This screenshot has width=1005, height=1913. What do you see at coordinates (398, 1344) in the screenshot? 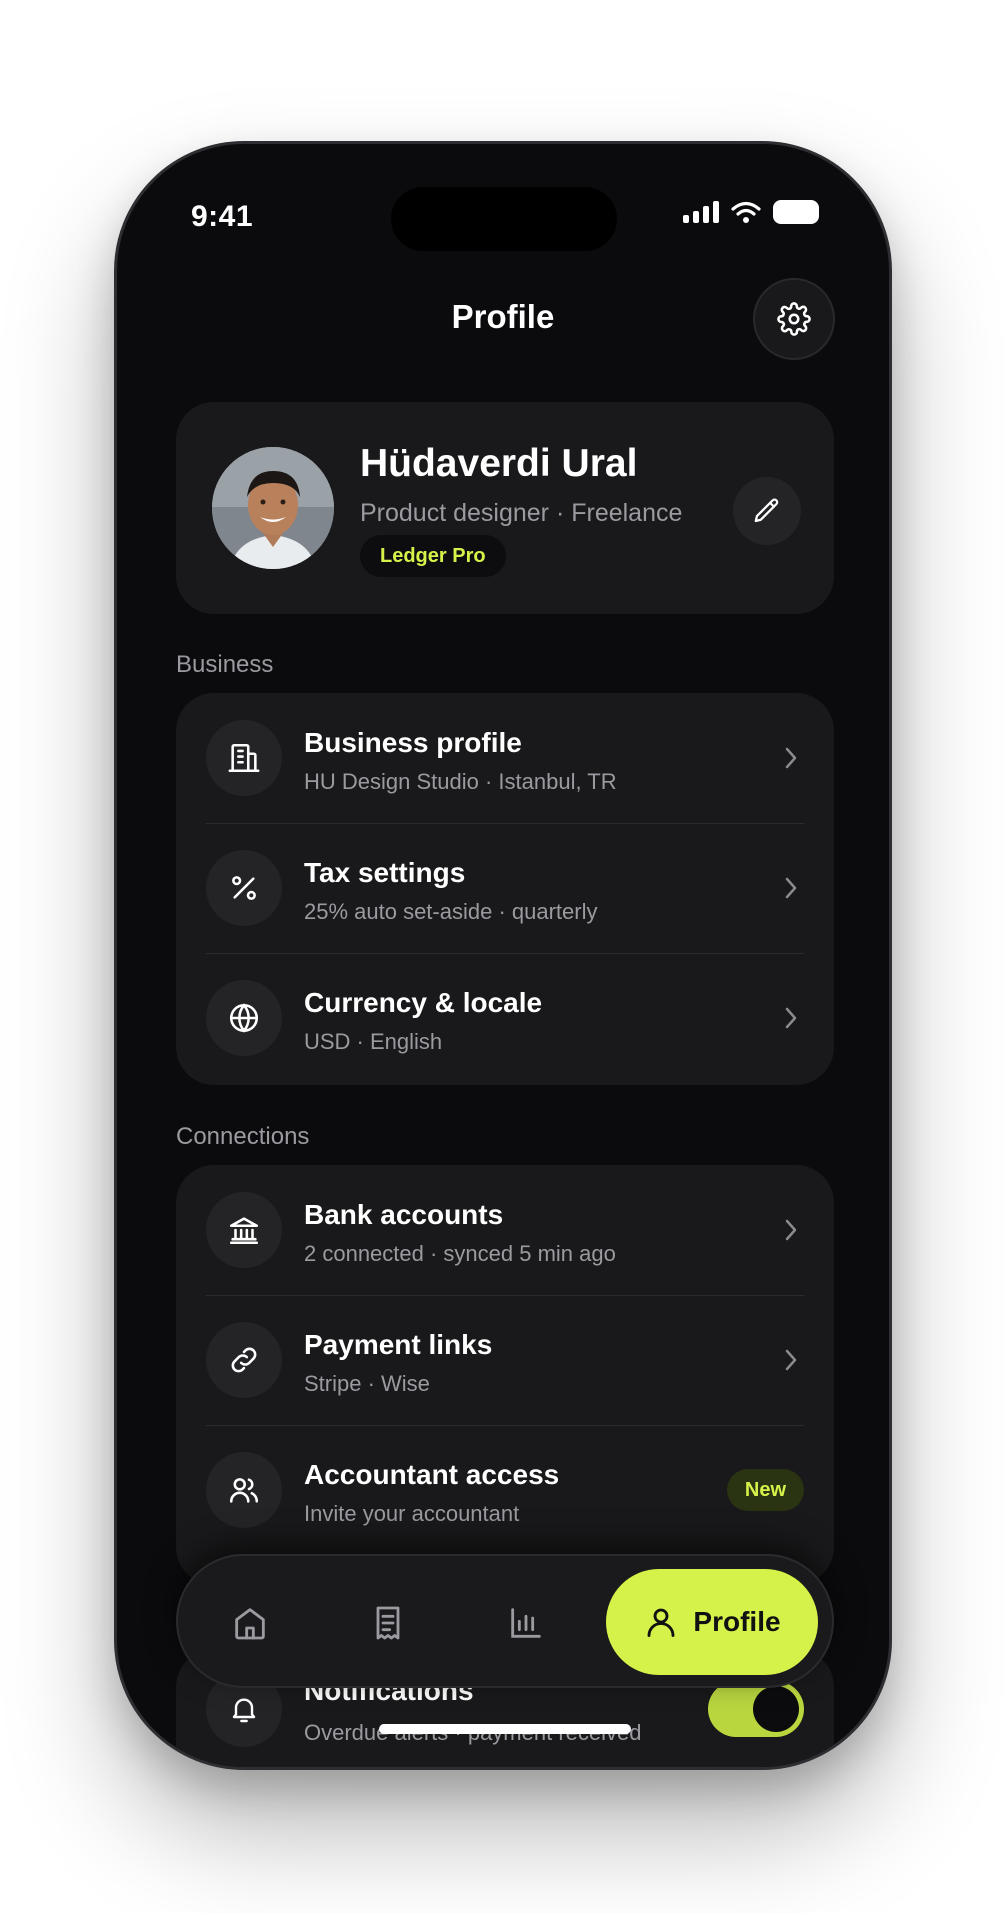
I see `item-title: Payment links` at bounding box center [398, 1344].